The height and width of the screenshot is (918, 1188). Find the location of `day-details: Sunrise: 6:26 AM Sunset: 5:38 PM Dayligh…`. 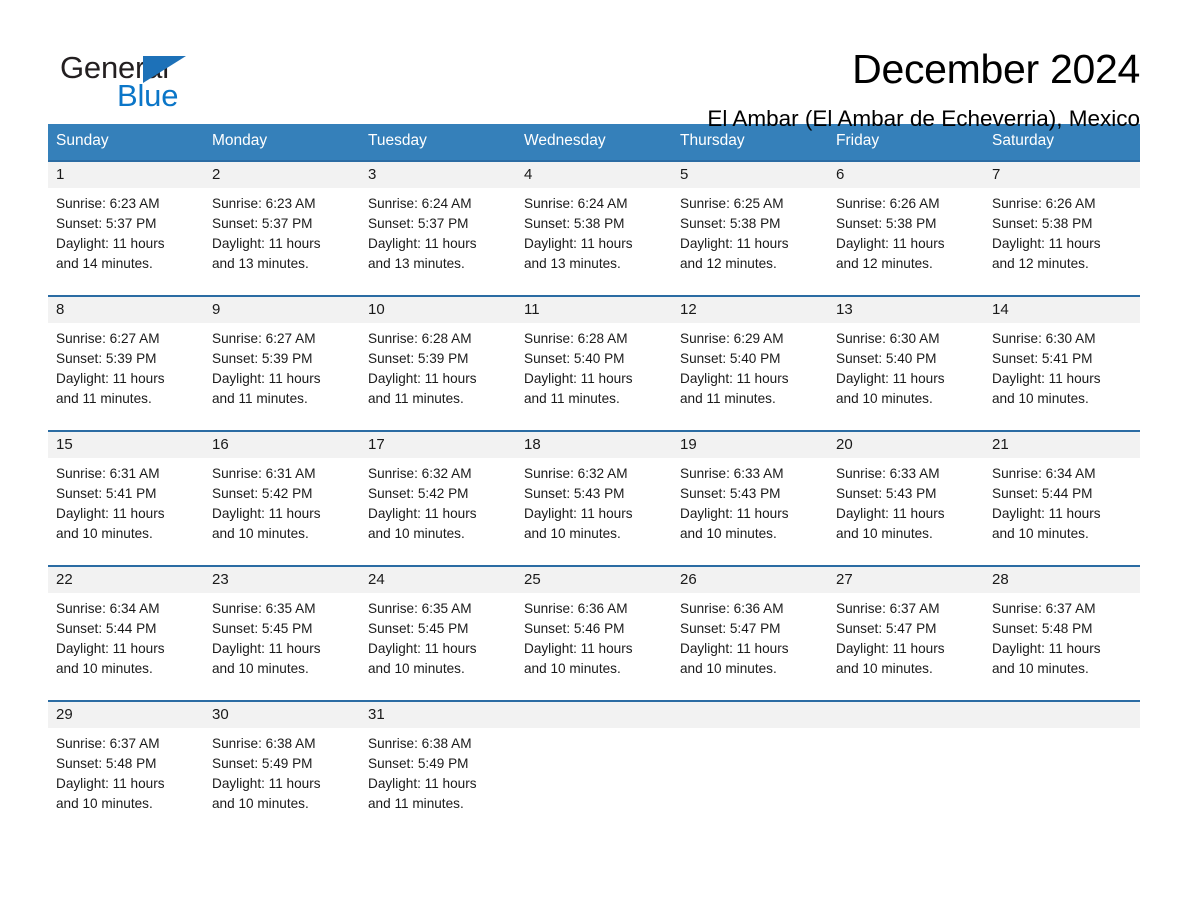

day-details: Sunrise: 6:26 AM Sunset: 5:38 PM Dayligh… is located at coordinates (906, 231).